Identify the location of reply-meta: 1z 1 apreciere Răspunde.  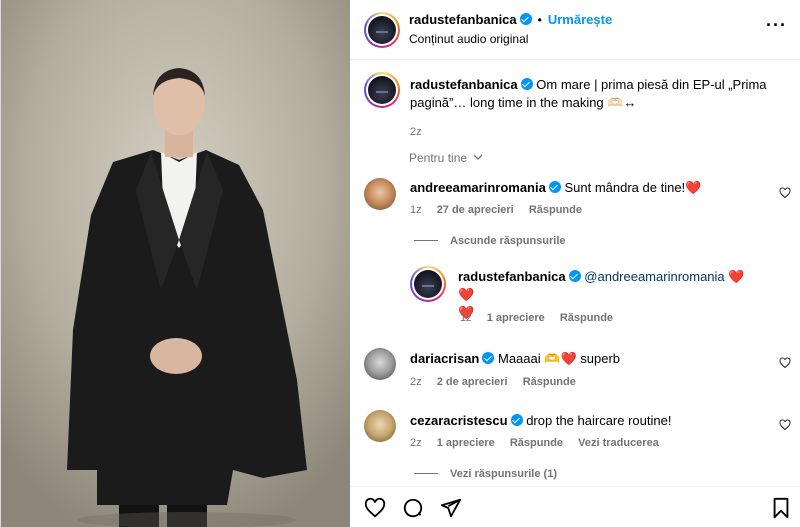
(542, 318).